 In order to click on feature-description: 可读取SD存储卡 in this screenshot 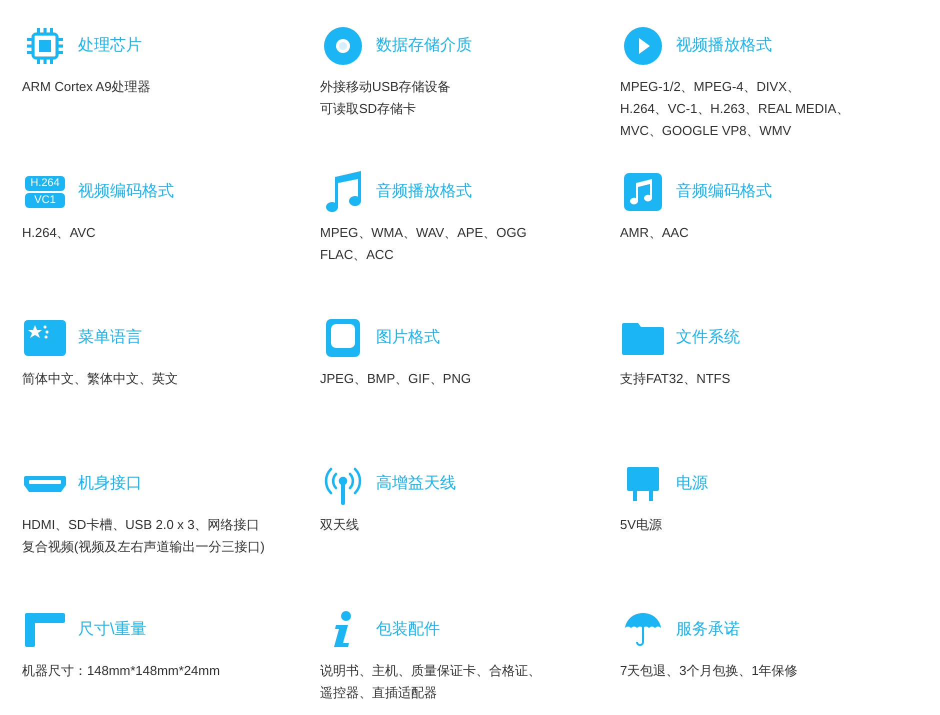, I will do `click(369, 109)`.